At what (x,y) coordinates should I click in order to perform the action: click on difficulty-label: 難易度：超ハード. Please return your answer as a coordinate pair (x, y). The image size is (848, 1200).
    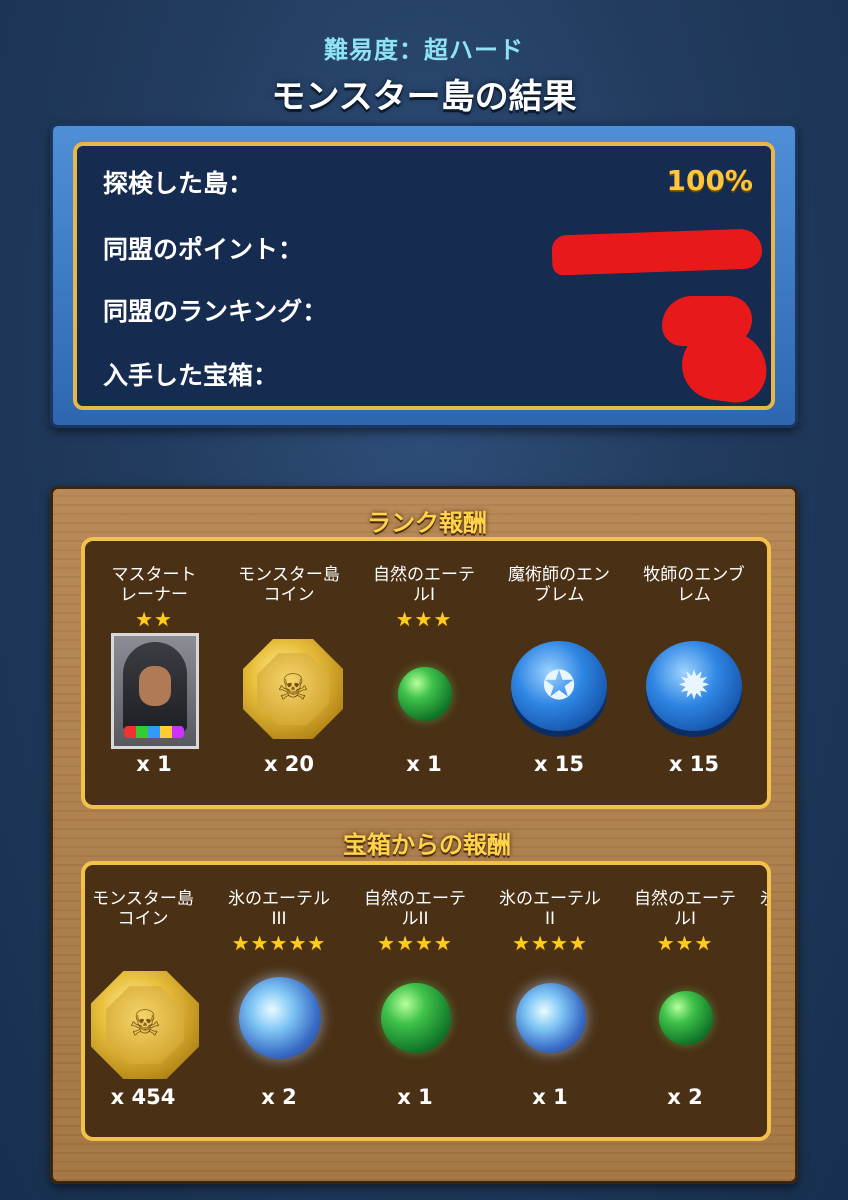
    Looking at the image, I should click on (424, 50).